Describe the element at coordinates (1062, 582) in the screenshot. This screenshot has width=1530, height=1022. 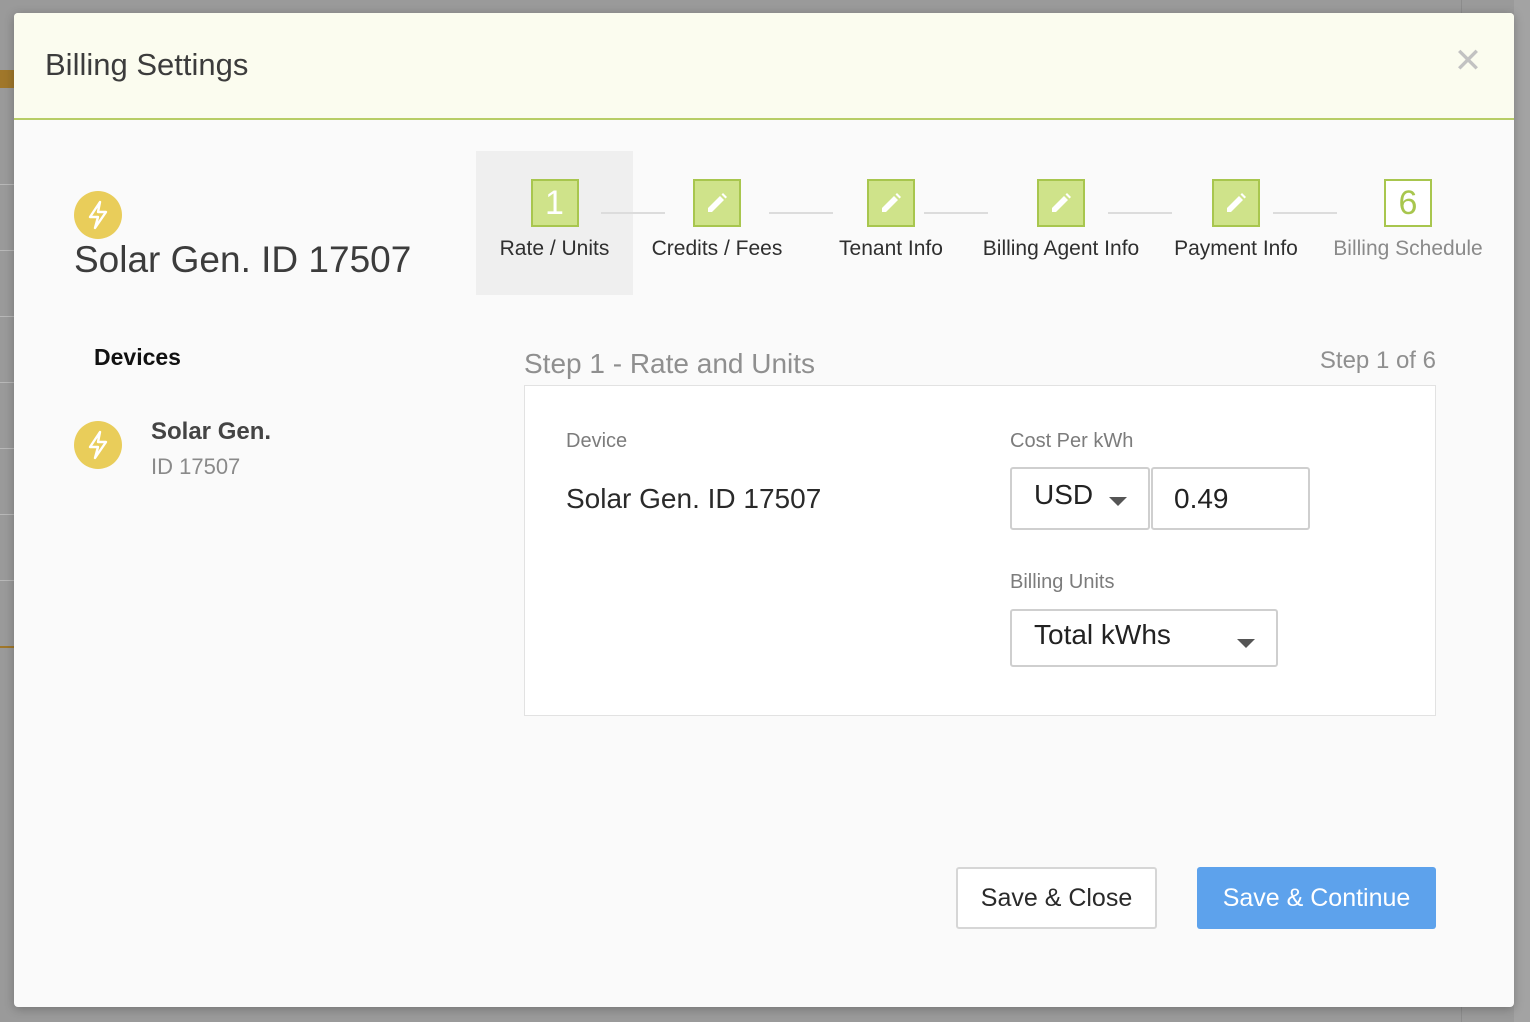
I see `billing-units-label: Billing Units` at that location.